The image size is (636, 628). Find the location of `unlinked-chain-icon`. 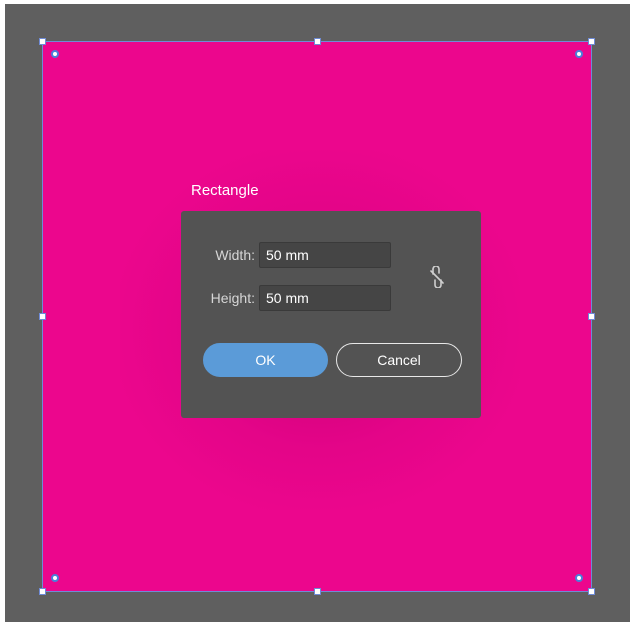

unlinked-chain-icon is located at coordinates (437, 277).